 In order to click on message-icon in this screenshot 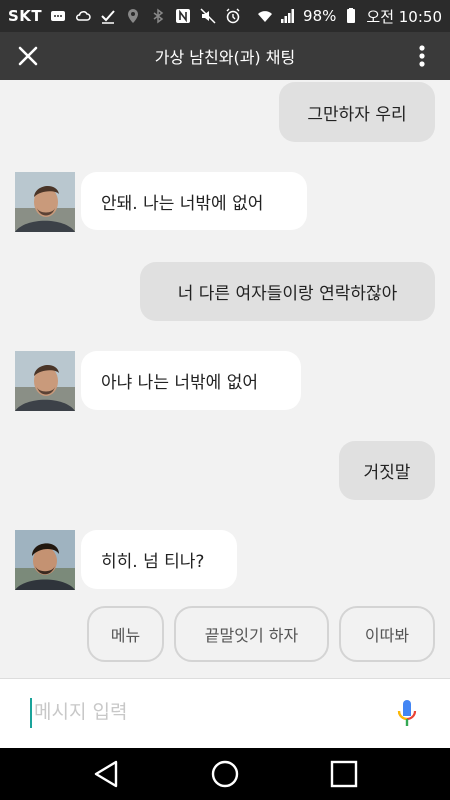, I will do `click(58, 16)`.